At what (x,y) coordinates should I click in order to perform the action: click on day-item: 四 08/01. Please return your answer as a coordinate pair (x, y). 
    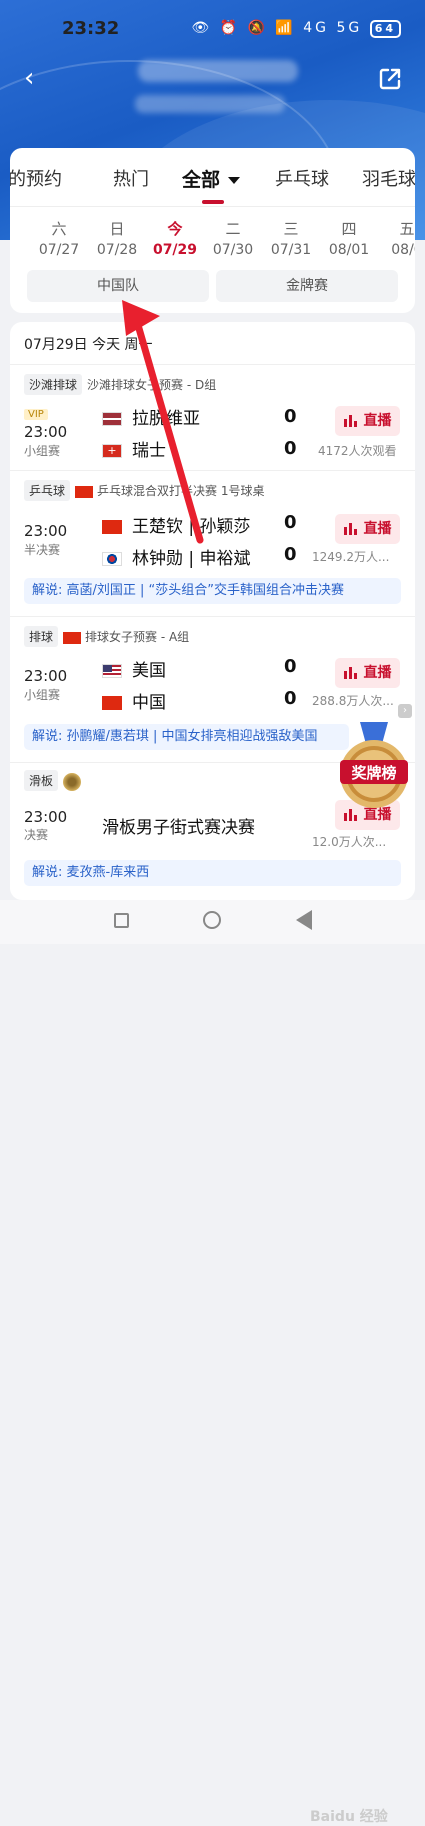
    Looking at the image, I should click on (349, 238).